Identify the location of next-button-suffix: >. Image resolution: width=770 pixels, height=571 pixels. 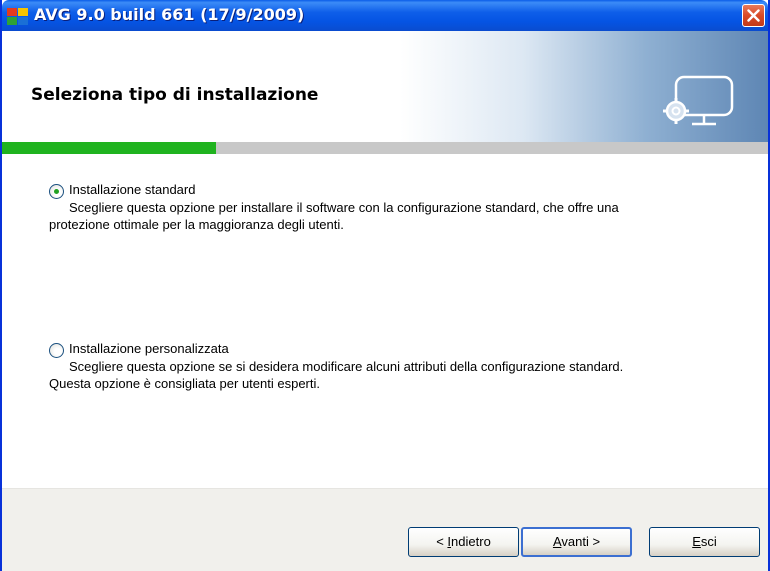
(594, 541).